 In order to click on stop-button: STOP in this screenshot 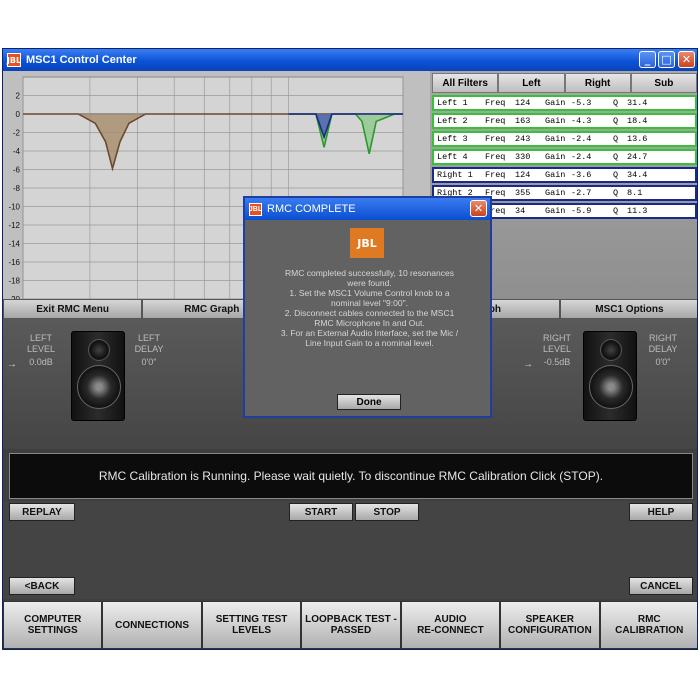, I will do `click(387, 512)`.